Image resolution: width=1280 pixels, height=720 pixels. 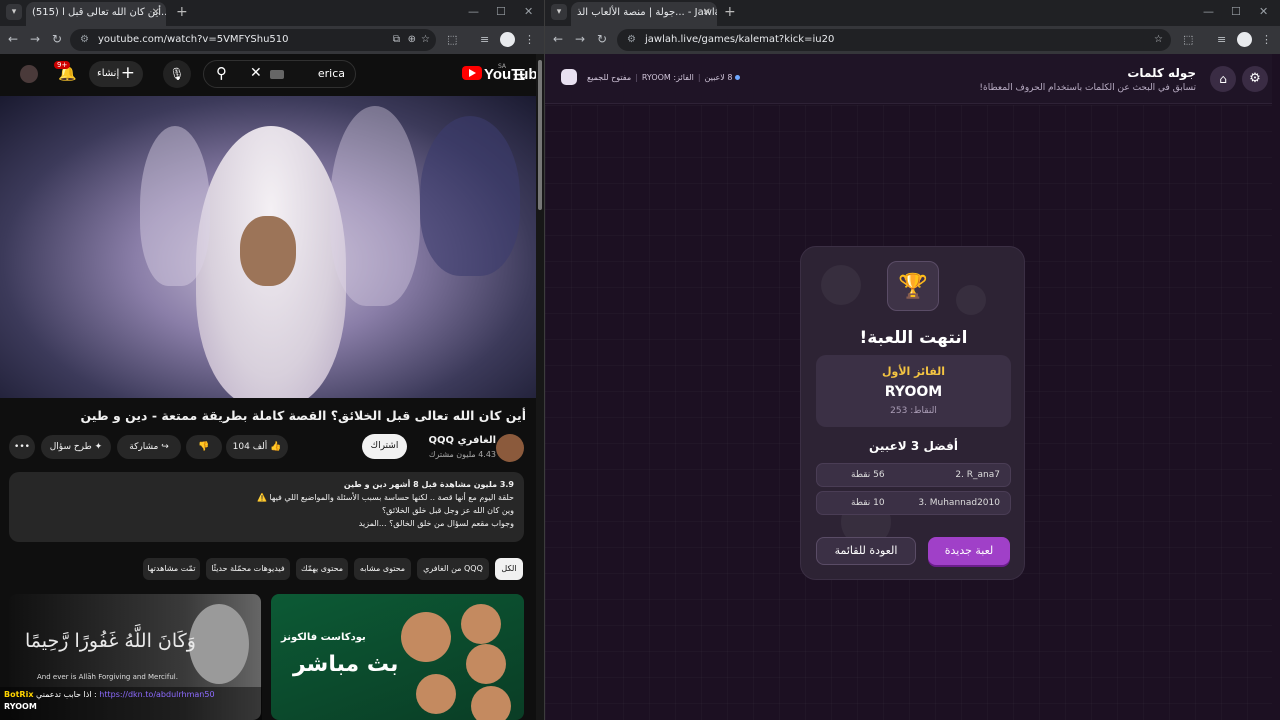 What do you see at coordinates (396, 40) in the screenshot?
I see `install-icon: ⧉` at bounding box center [396, 40].